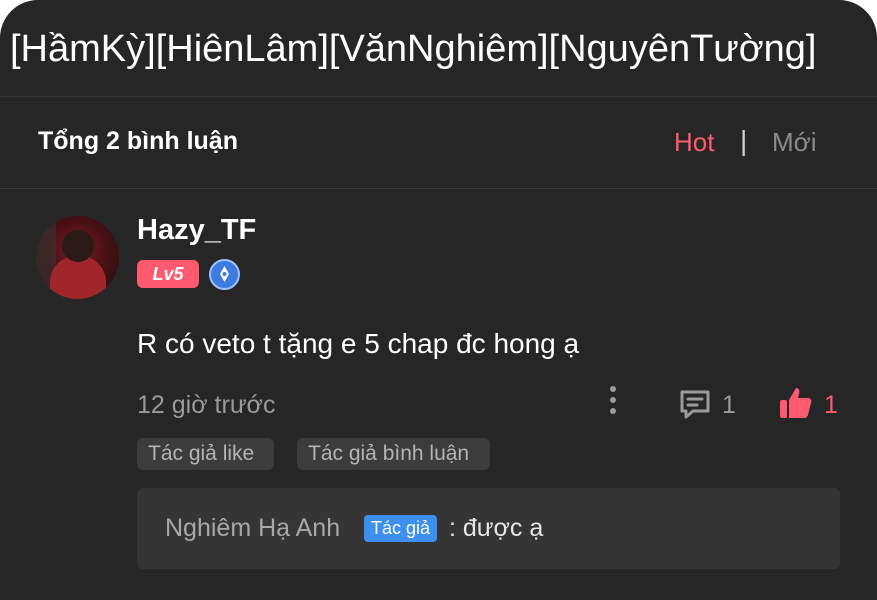 This screenshot has height=600, width=877. What do you see at coordinates (168, 274) in the screenshot?
I see `level-badge: Lv5` at bounding box center [168, 274].